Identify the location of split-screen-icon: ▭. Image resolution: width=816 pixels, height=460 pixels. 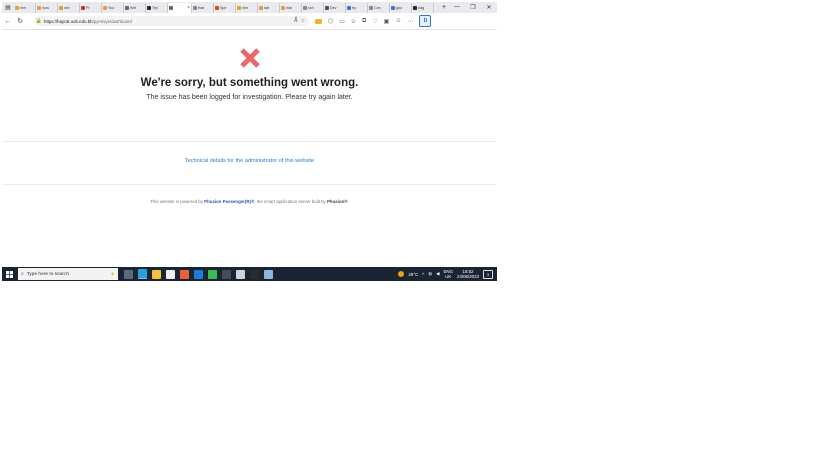
(342, 21).